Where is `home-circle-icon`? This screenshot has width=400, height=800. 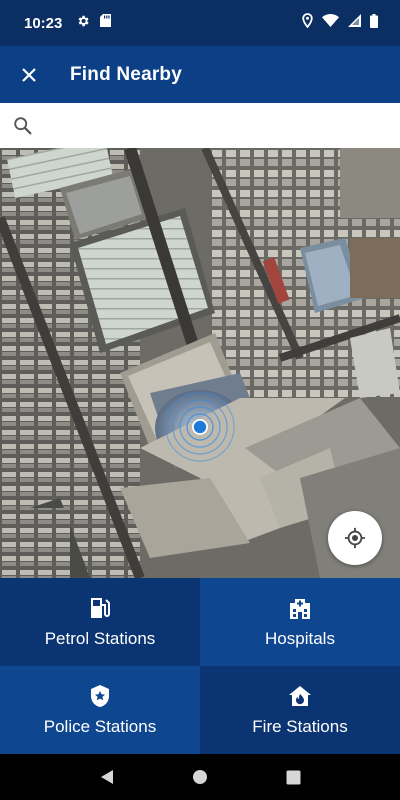 home-circle-icon is located at coordinates (199, 777).